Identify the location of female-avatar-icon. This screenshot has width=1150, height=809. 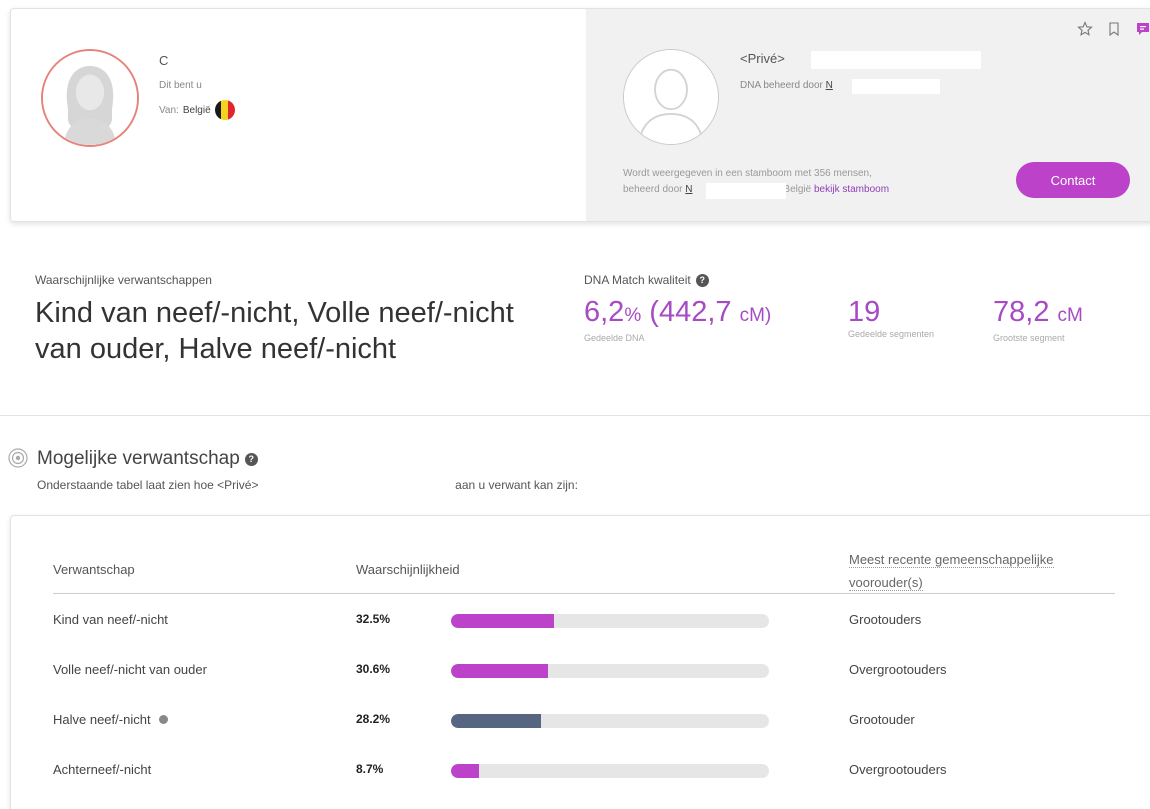
(90, 98).